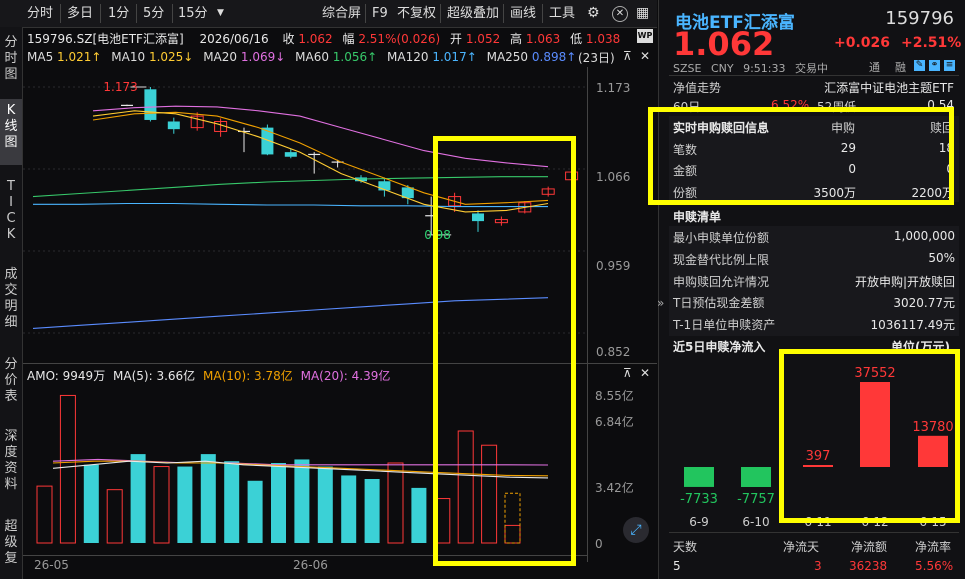 The height and width of the screenshot is (579, 965). Describe the element at coordinates (11, 132) in the screenshot. I see `vtab-kline-chart: K线图` at that location.